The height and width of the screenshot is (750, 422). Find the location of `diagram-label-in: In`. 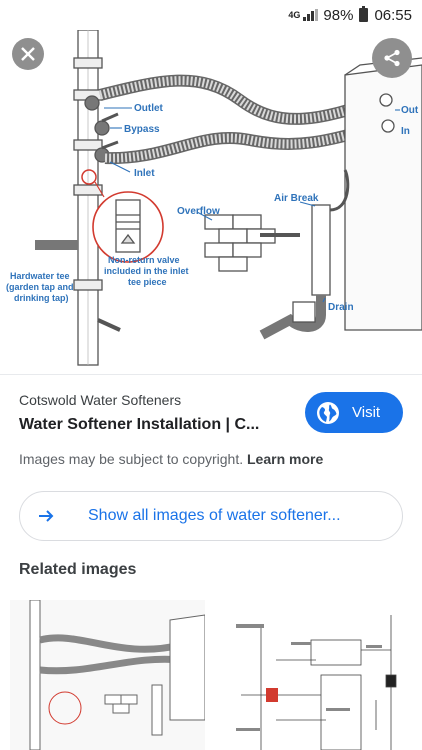

diagram-label-in: In is located at coordinates (405, 131).